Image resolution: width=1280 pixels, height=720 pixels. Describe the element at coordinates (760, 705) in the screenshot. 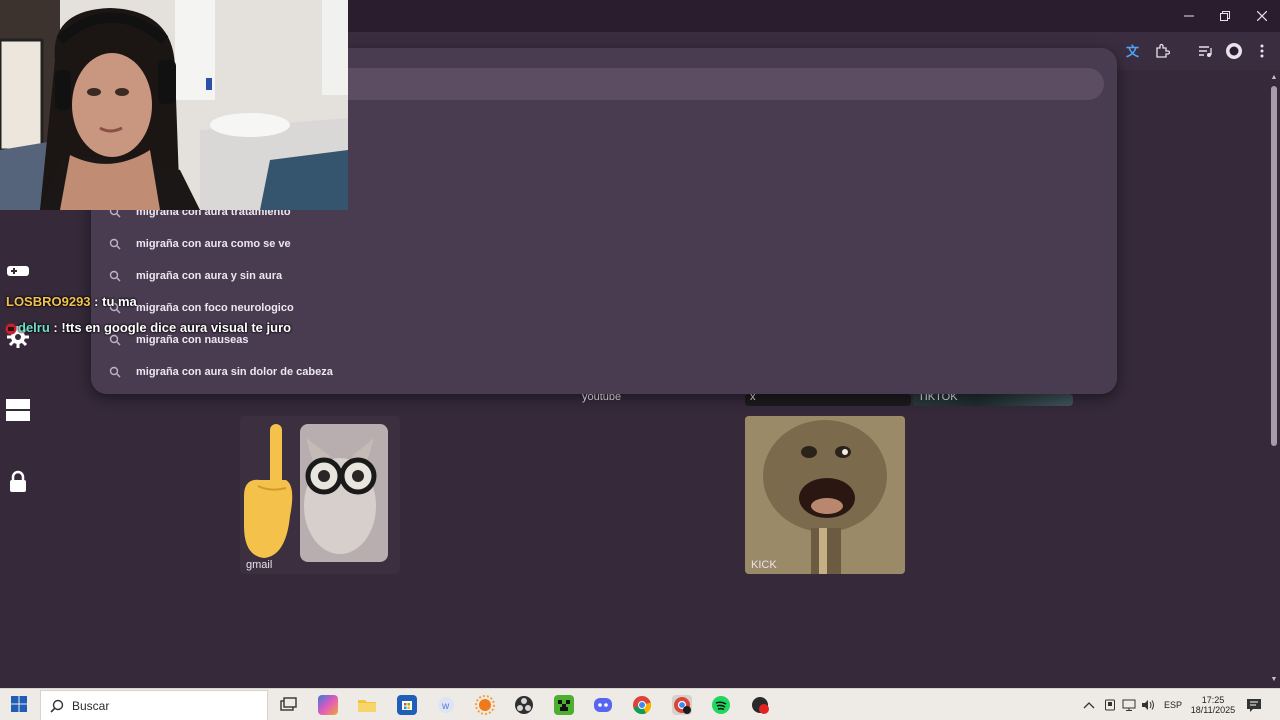

I see `recording-app-icon` at that location.